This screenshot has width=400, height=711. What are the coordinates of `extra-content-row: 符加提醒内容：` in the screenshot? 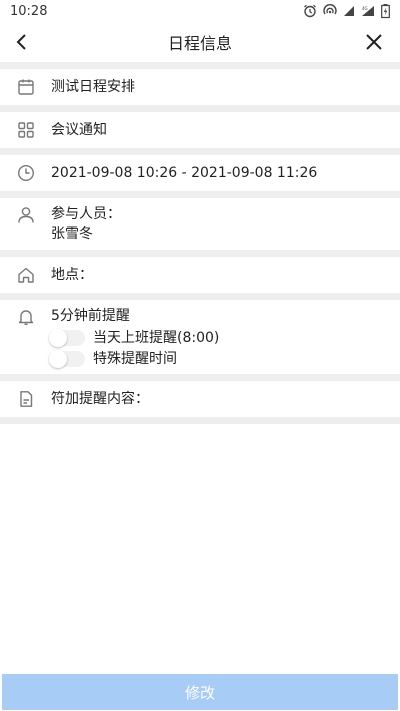 It's located at (200, 399).